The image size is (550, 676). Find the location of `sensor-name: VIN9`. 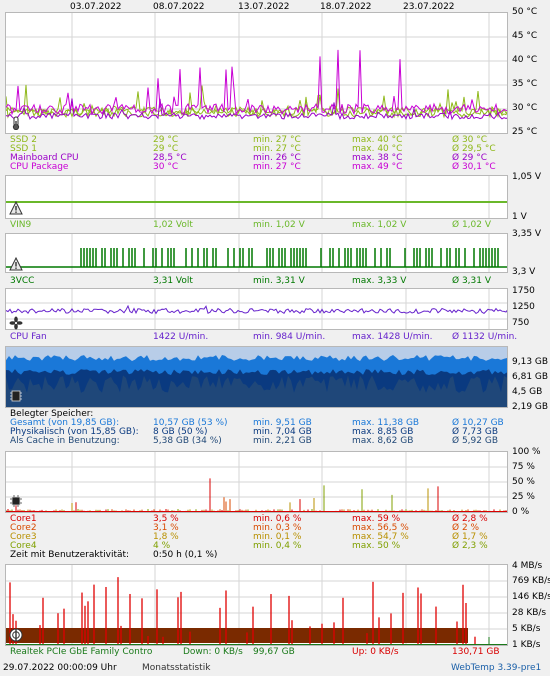

sensor-name: VIN9 is located at coordinates (21, 225).